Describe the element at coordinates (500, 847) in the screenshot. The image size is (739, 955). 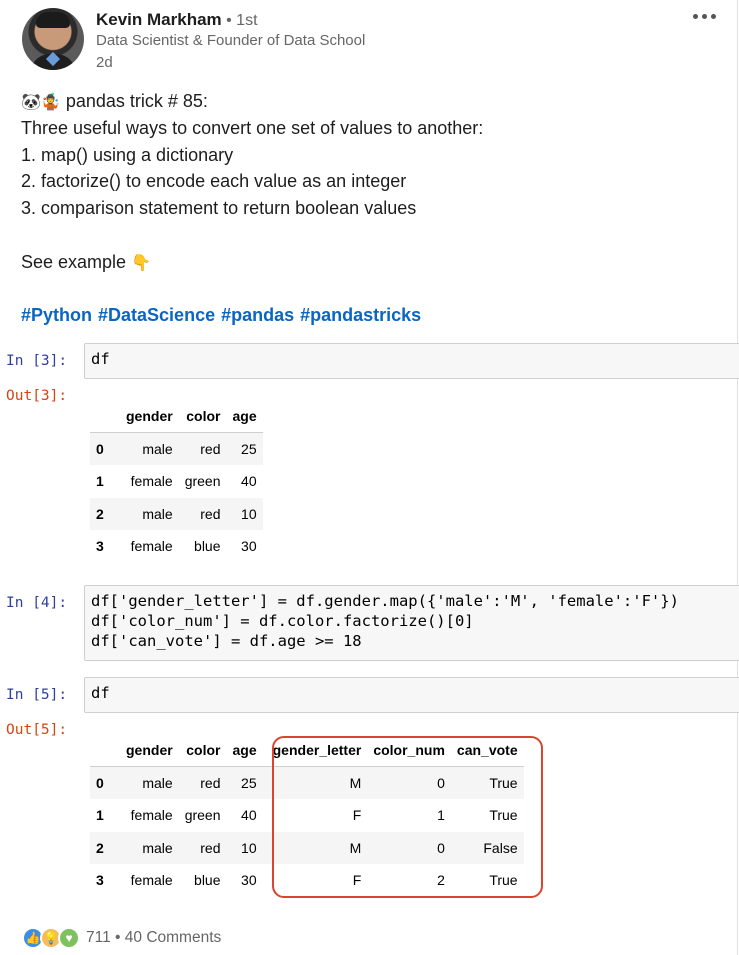
I see `table-cell: False` at that location.